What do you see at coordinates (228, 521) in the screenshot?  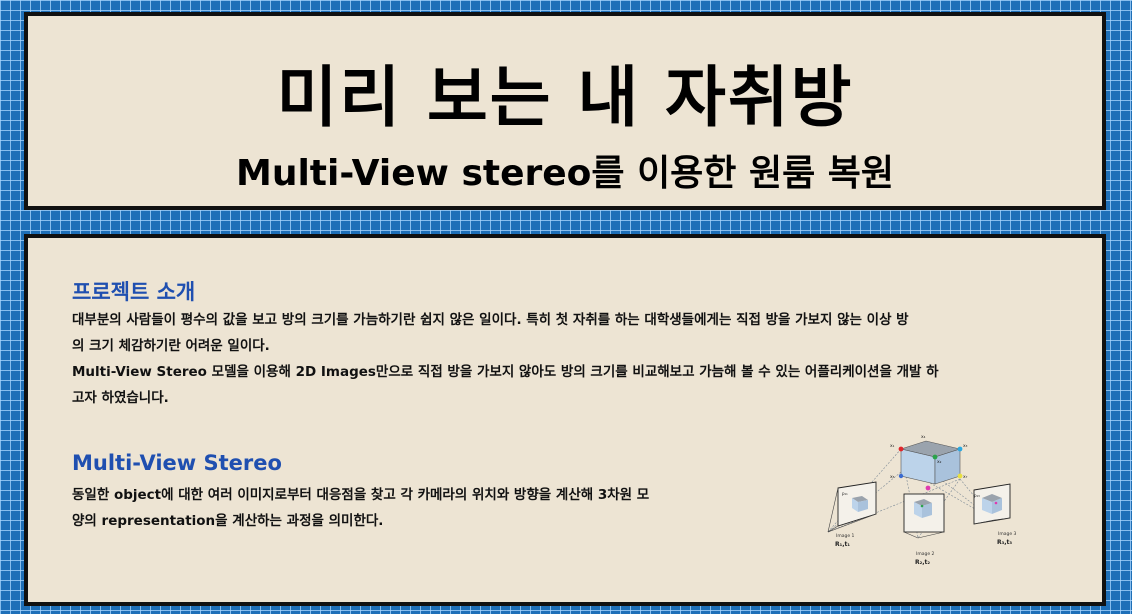 I see `mvs-line-2: 양의 representation을 계산하는 과정을 의미한다.` at bounding box center [228, 521].